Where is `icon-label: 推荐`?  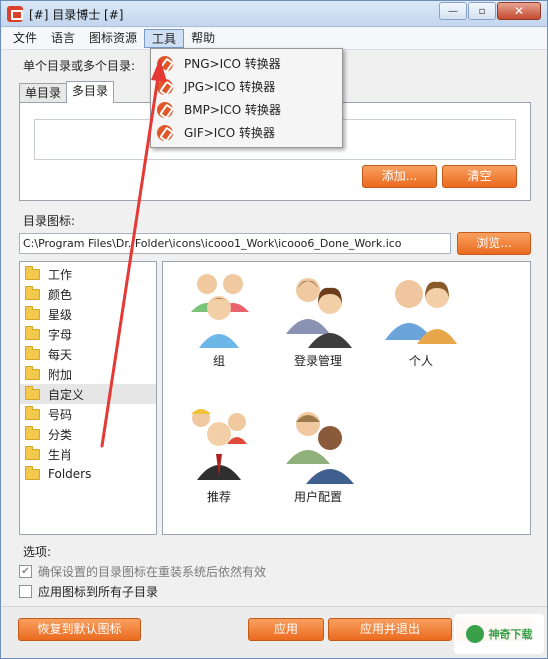
icon-label: 推荐 is located at coordinates (218, 497).